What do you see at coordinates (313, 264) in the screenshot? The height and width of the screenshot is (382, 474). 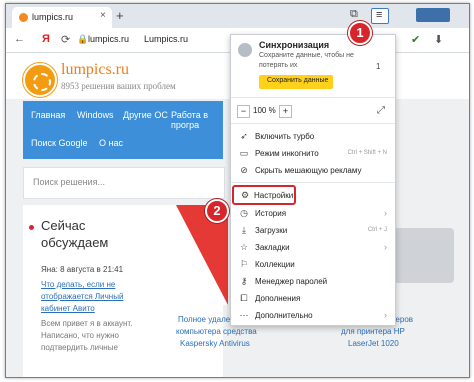 I see `menu-item-collections: ⚐ Коллекции` at bounding box center [313, 264].